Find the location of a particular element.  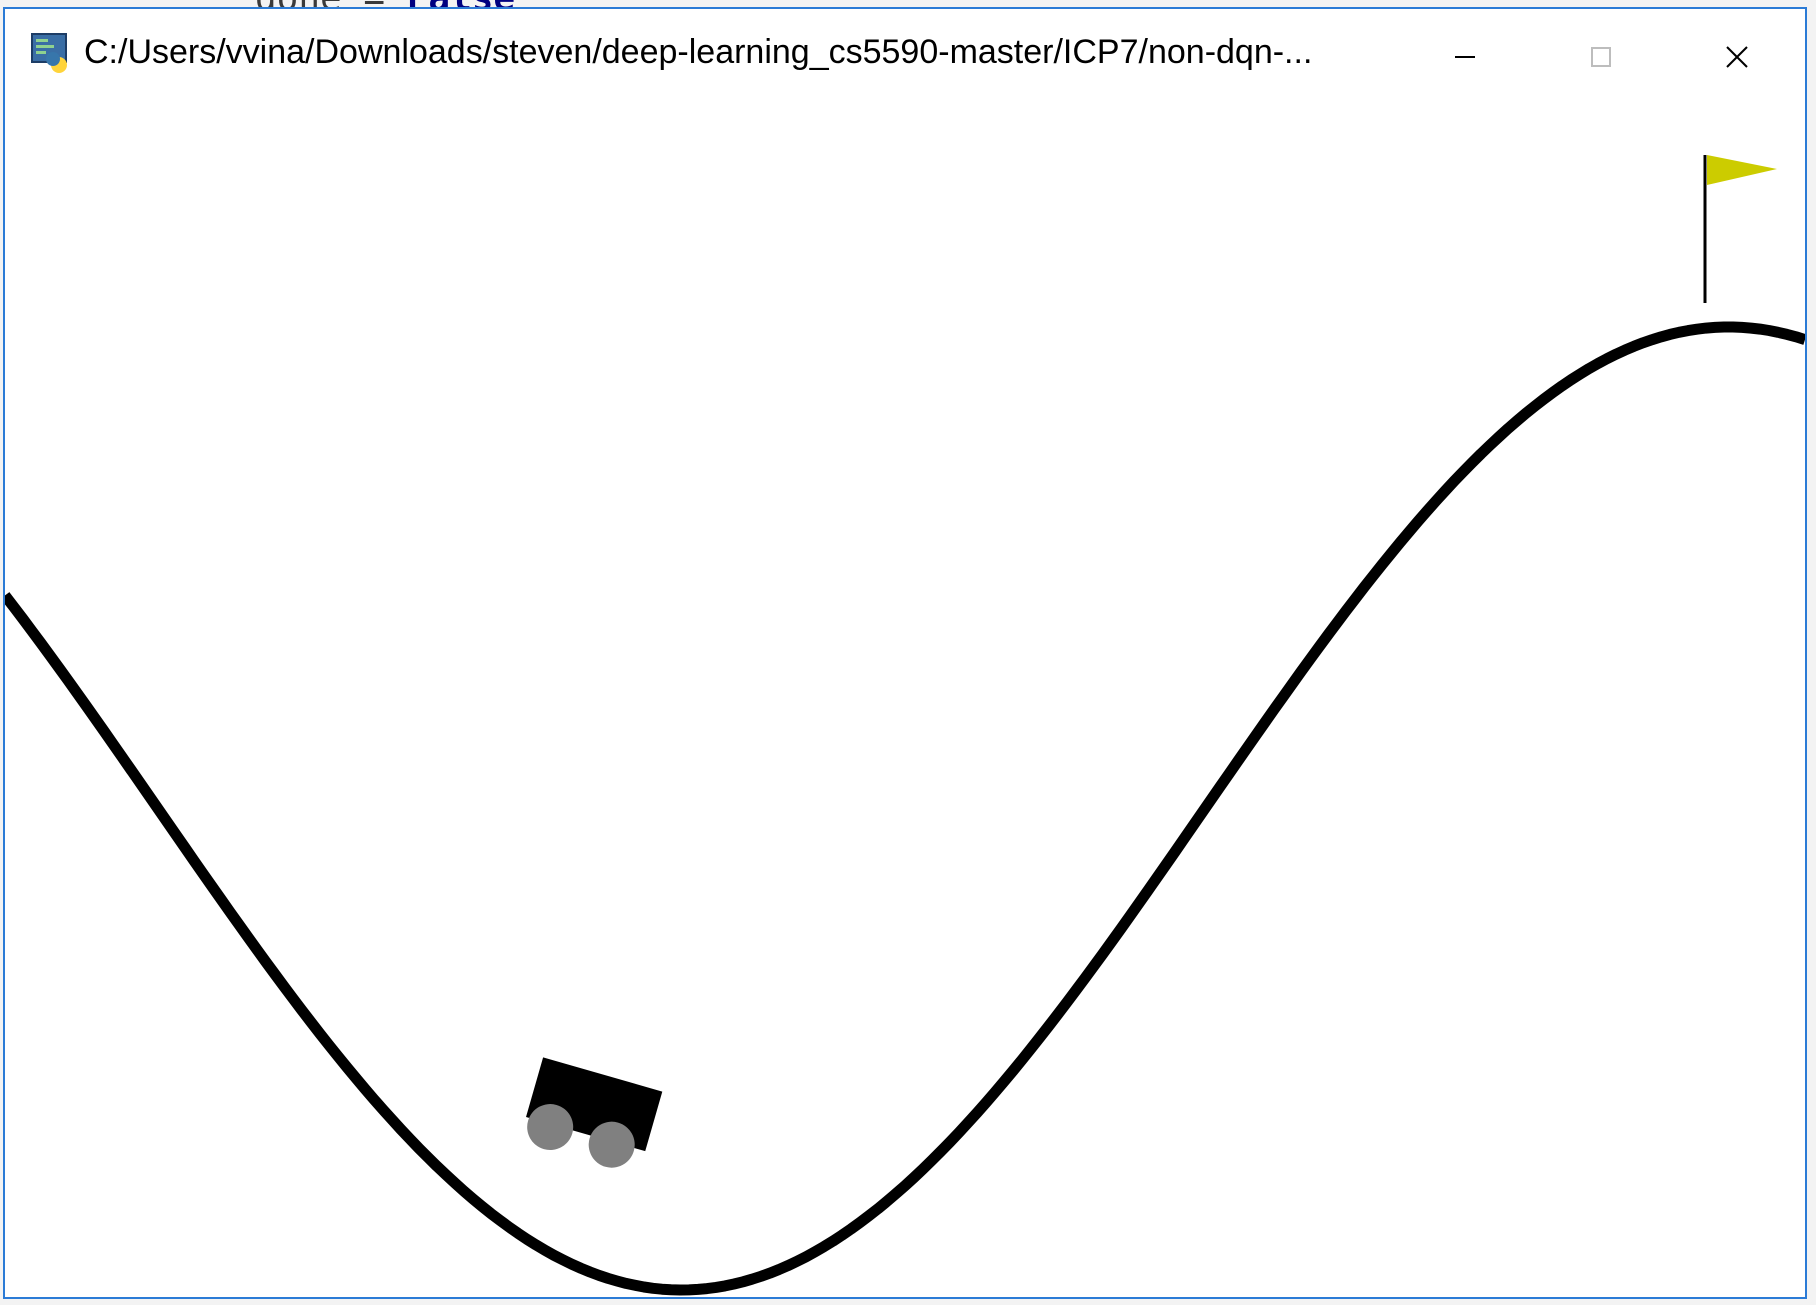

flag-banner is located at coordinates (1742, 170).